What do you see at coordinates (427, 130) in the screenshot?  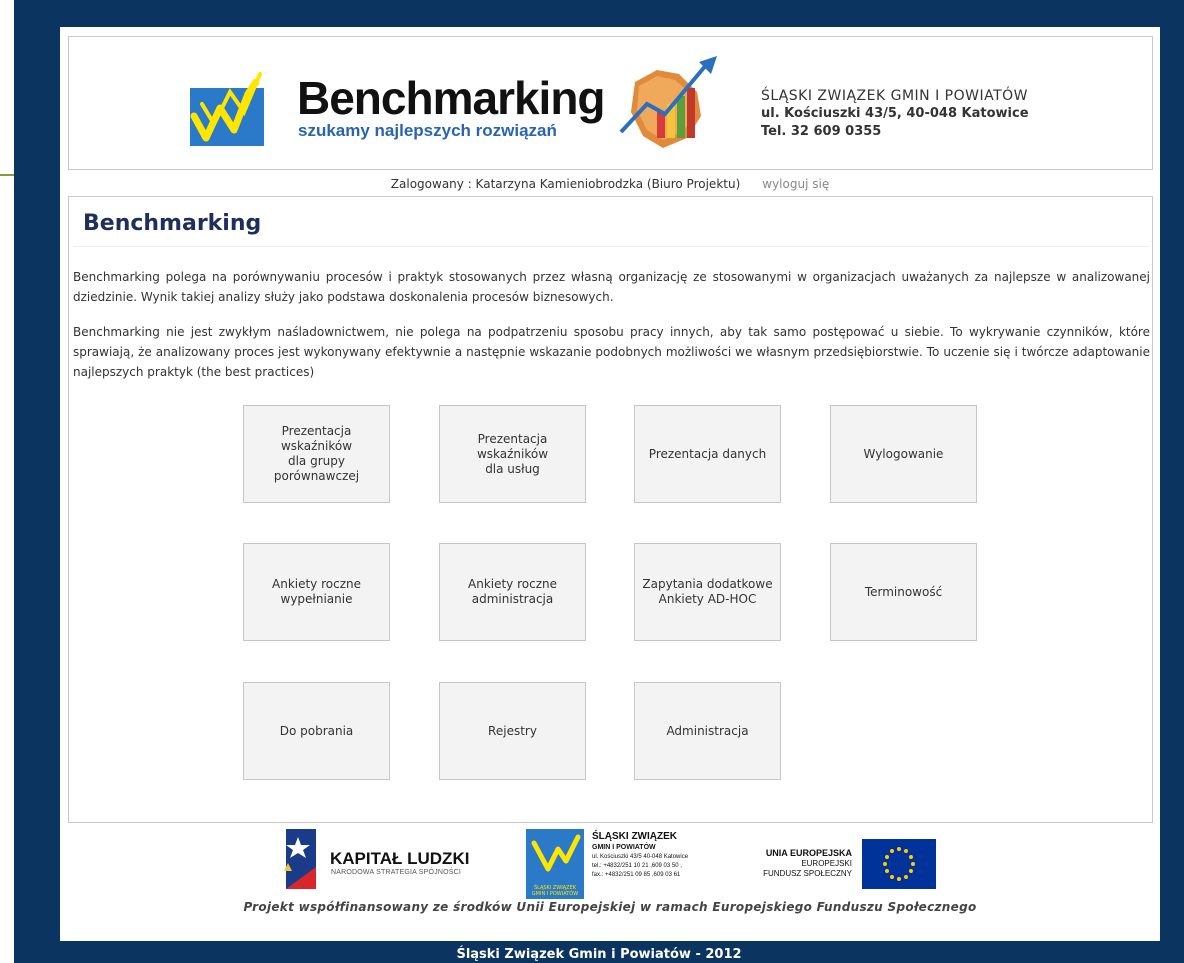 I see `logo-subtitle: szukamy najlepszych rozwiązań` at bounding box center [427, 130].